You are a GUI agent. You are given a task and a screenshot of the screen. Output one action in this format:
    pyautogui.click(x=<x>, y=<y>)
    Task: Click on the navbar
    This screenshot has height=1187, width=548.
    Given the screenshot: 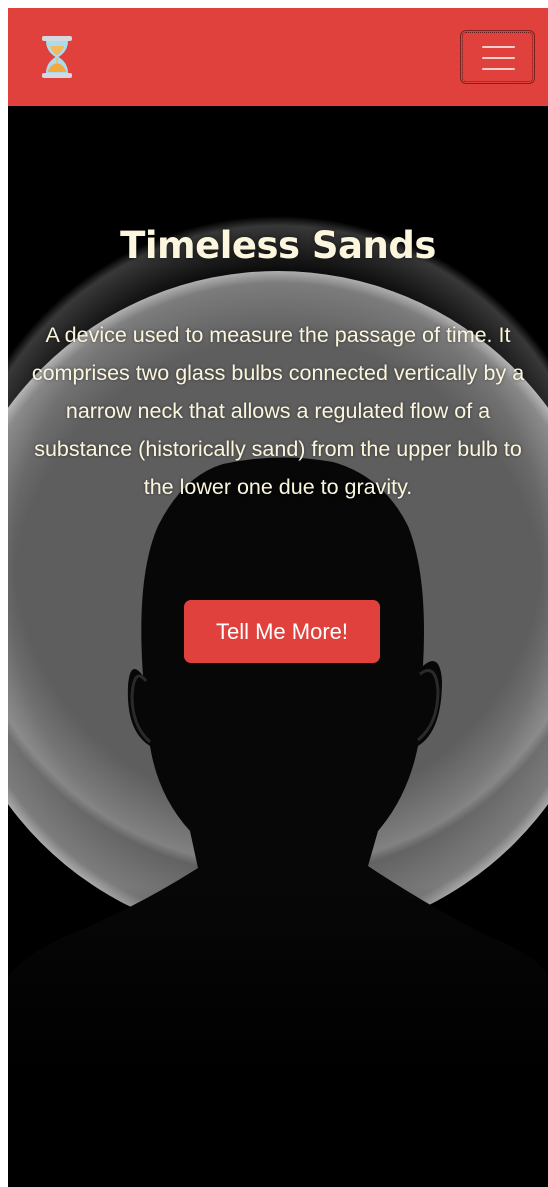 What is the action you would take?
    pyautogui.click(x=278, y=57)
    